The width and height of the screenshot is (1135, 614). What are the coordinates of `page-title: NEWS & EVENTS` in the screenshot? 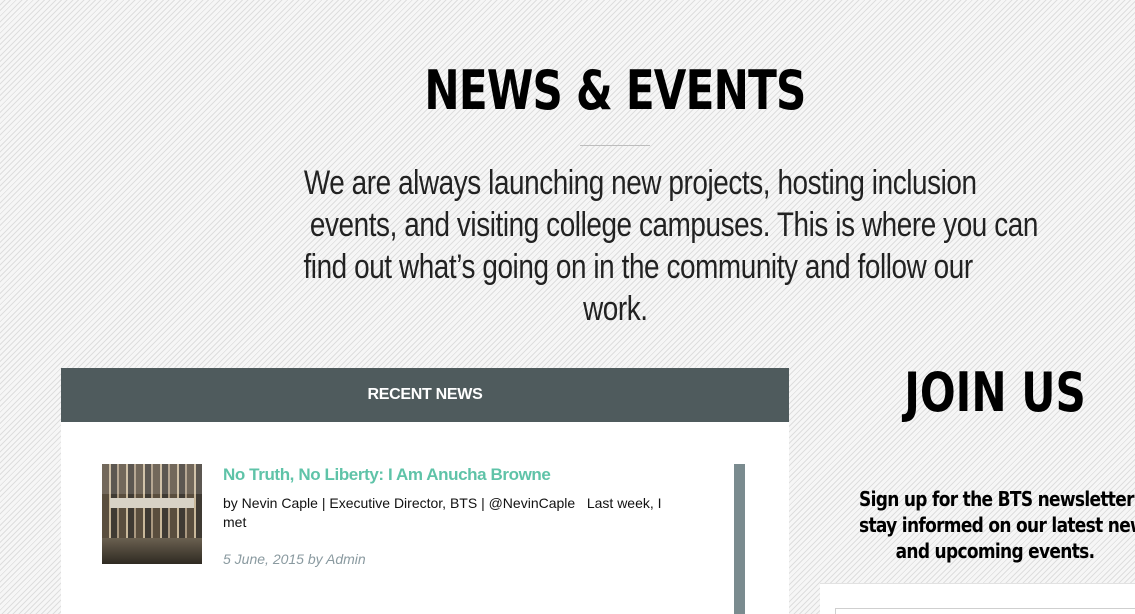 It's located at (615, 90).